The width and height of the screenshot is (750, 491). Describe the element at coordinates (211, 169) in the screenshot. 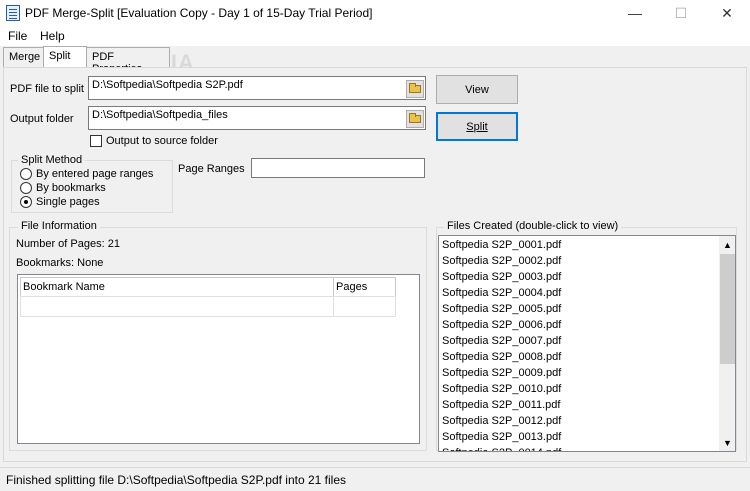

I see `page-ranges-label: Page Ranges` at that location.